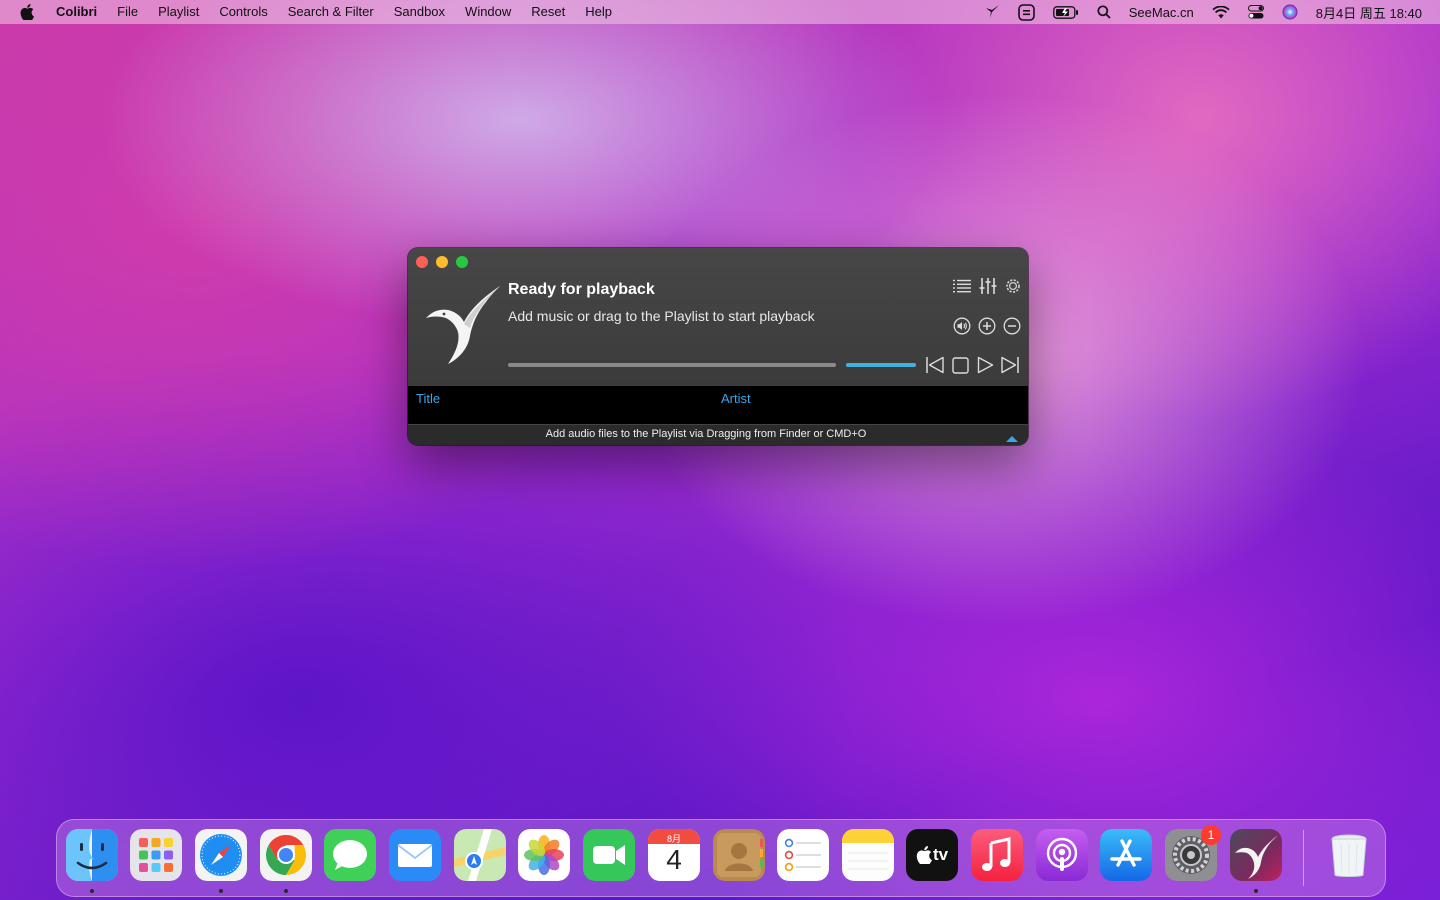  I want to click on apple-icon, so click(27, 12).